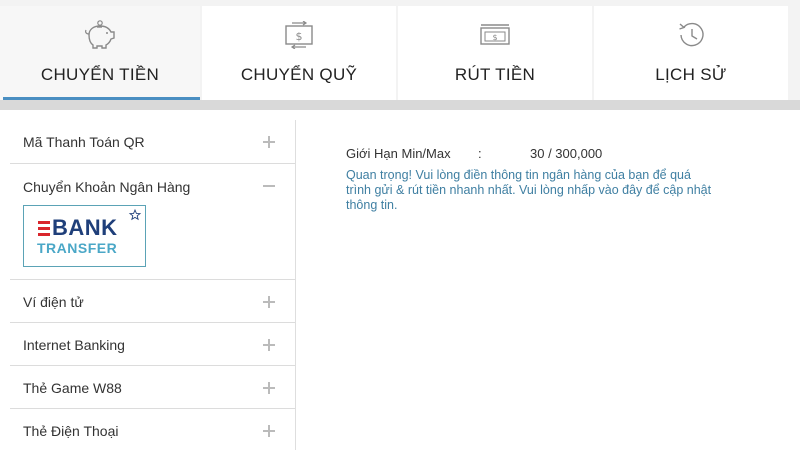  I want to click on limit-row: Giới Hạn Min/Max : 30 / 300,000, so click(536, 155).